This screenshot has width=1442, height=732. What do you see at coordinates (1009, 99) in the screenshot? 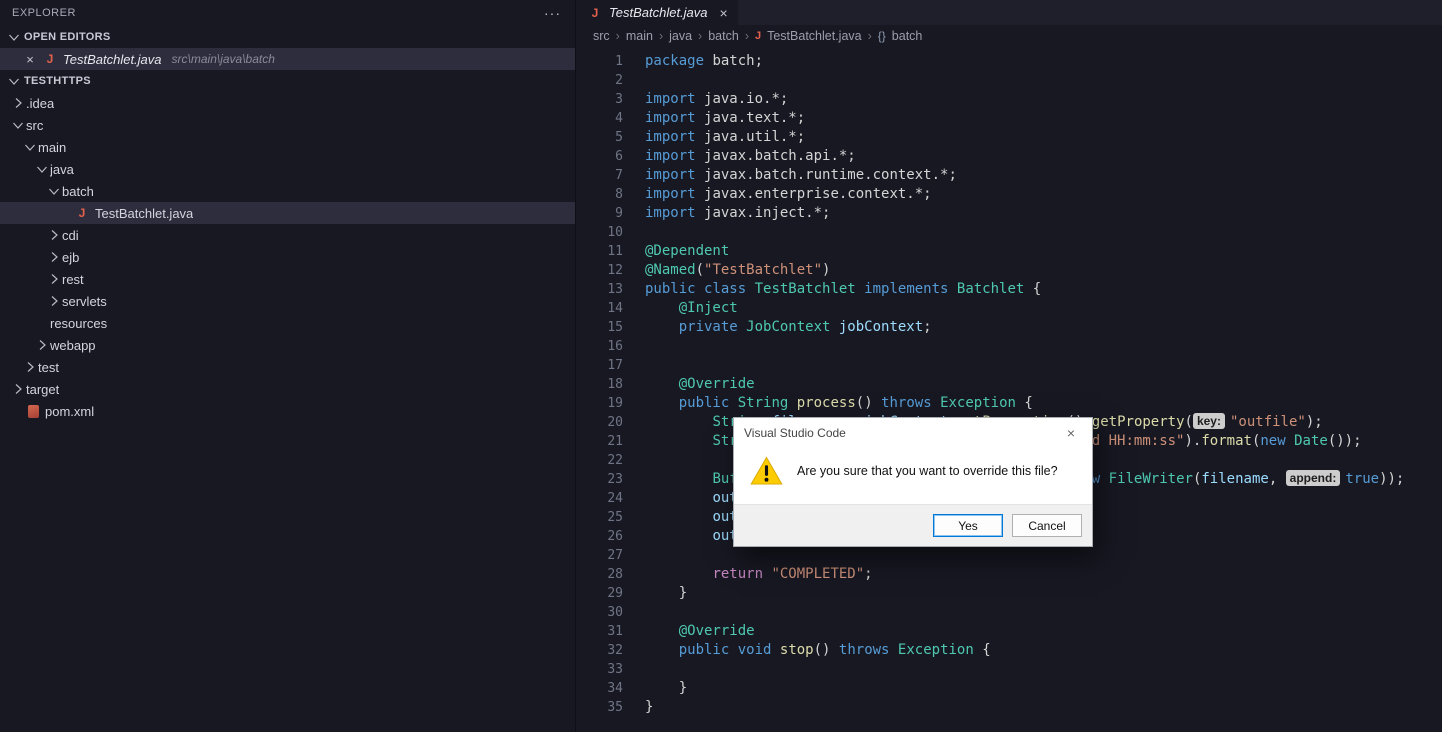
I see `code-line-3: 3 import java.io.*;` at bounding box center [1009, 99].